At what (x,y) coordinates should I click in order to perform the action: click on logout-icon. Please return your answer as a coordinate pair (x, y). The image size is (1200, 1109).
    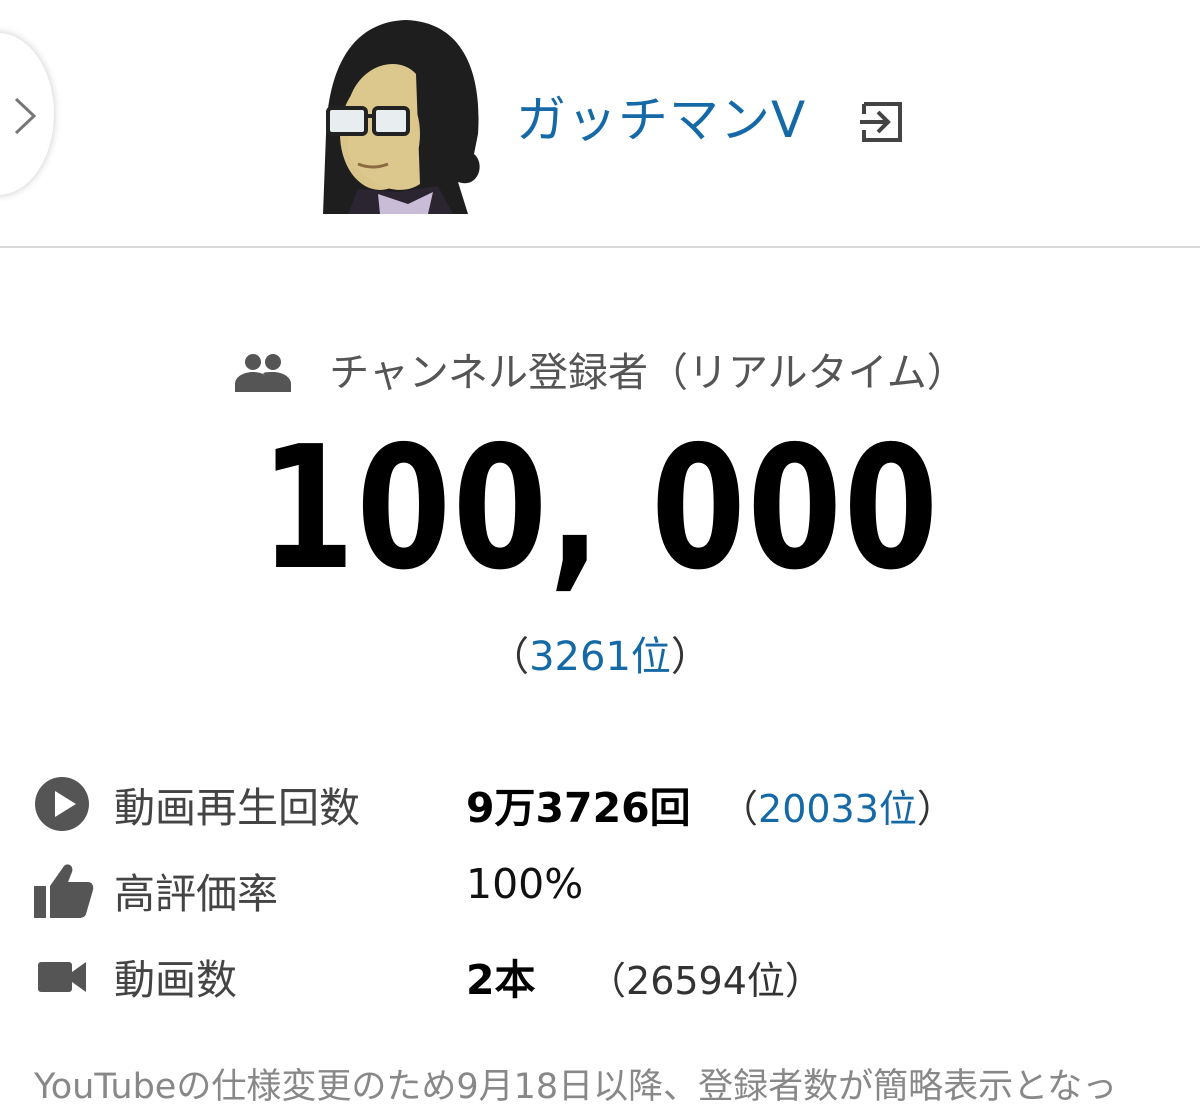
    Looking at the image, I should click on (882, 124).